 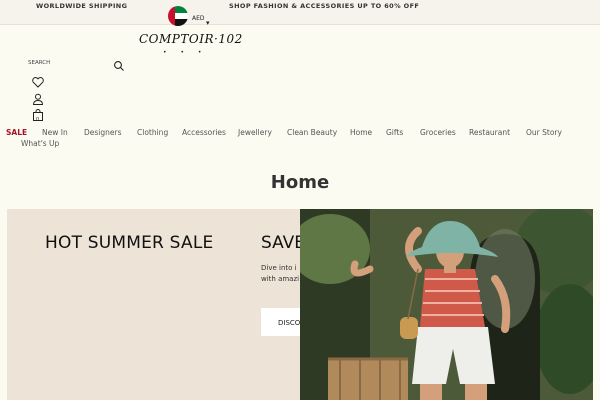 What do you see at coordinates (39, 63) in the screenshot?
I see `search-input: SEARCH` at bounding box center [39, 63].